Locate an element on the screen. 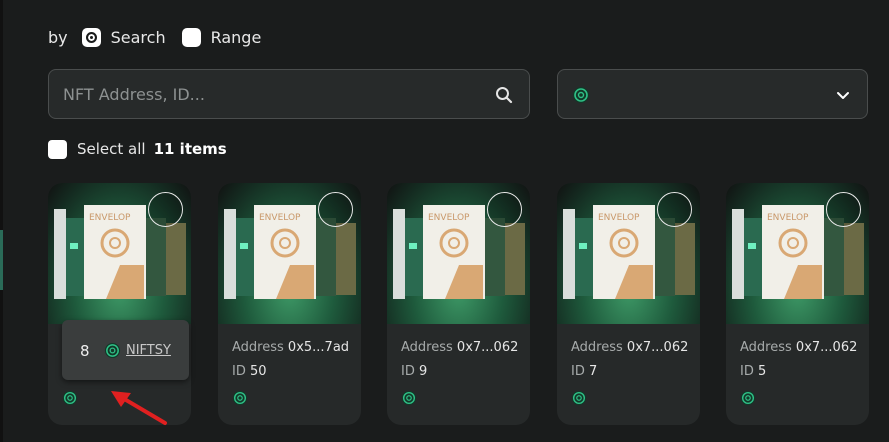 This screenshot has width=889, height=442. filter-mode-row: by Search Range is located at coordinates (162, 37).